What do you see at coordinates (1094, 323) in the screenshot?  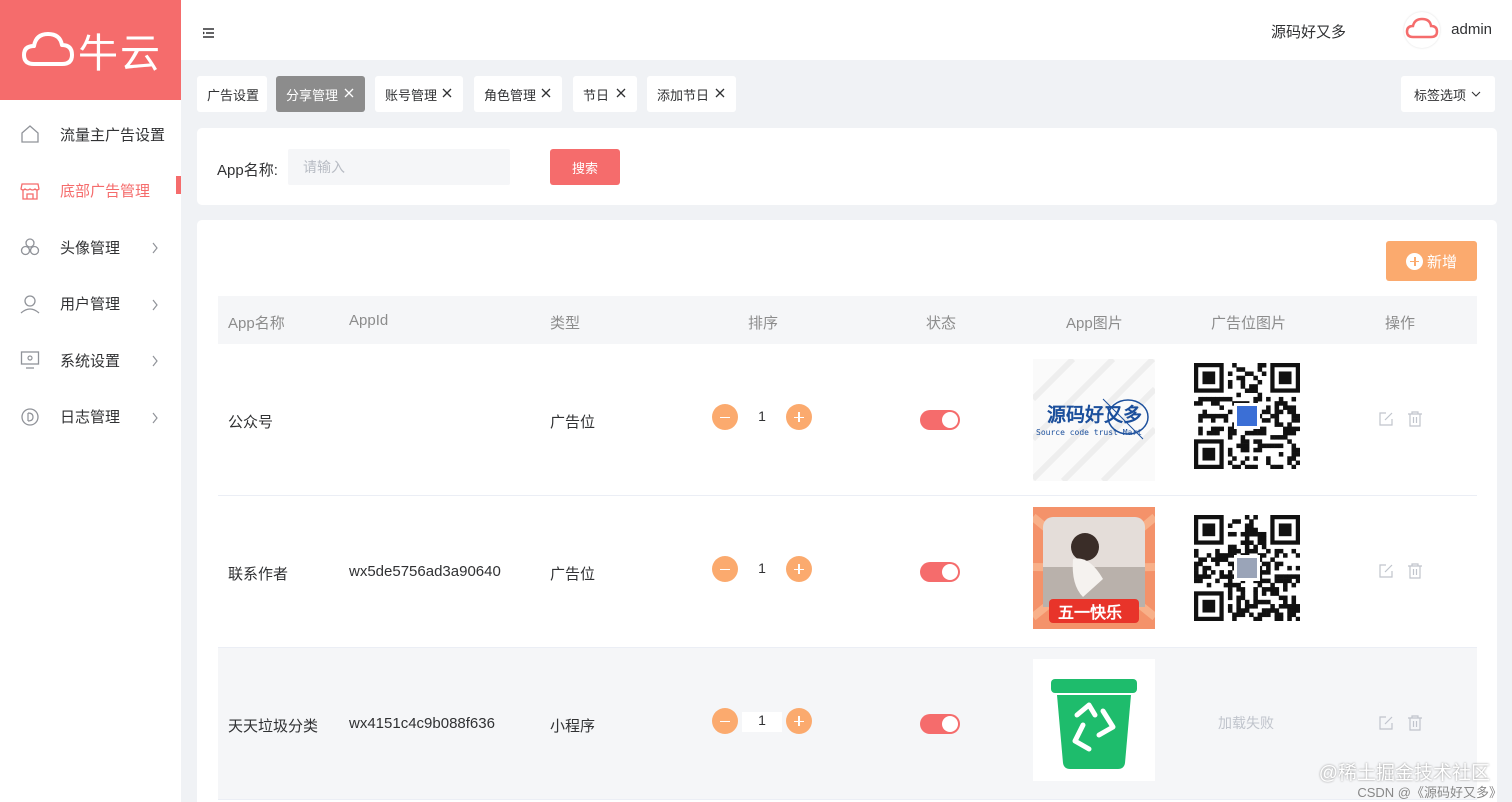 I see `column-header: App图片` at bounding box center [1094, 323].